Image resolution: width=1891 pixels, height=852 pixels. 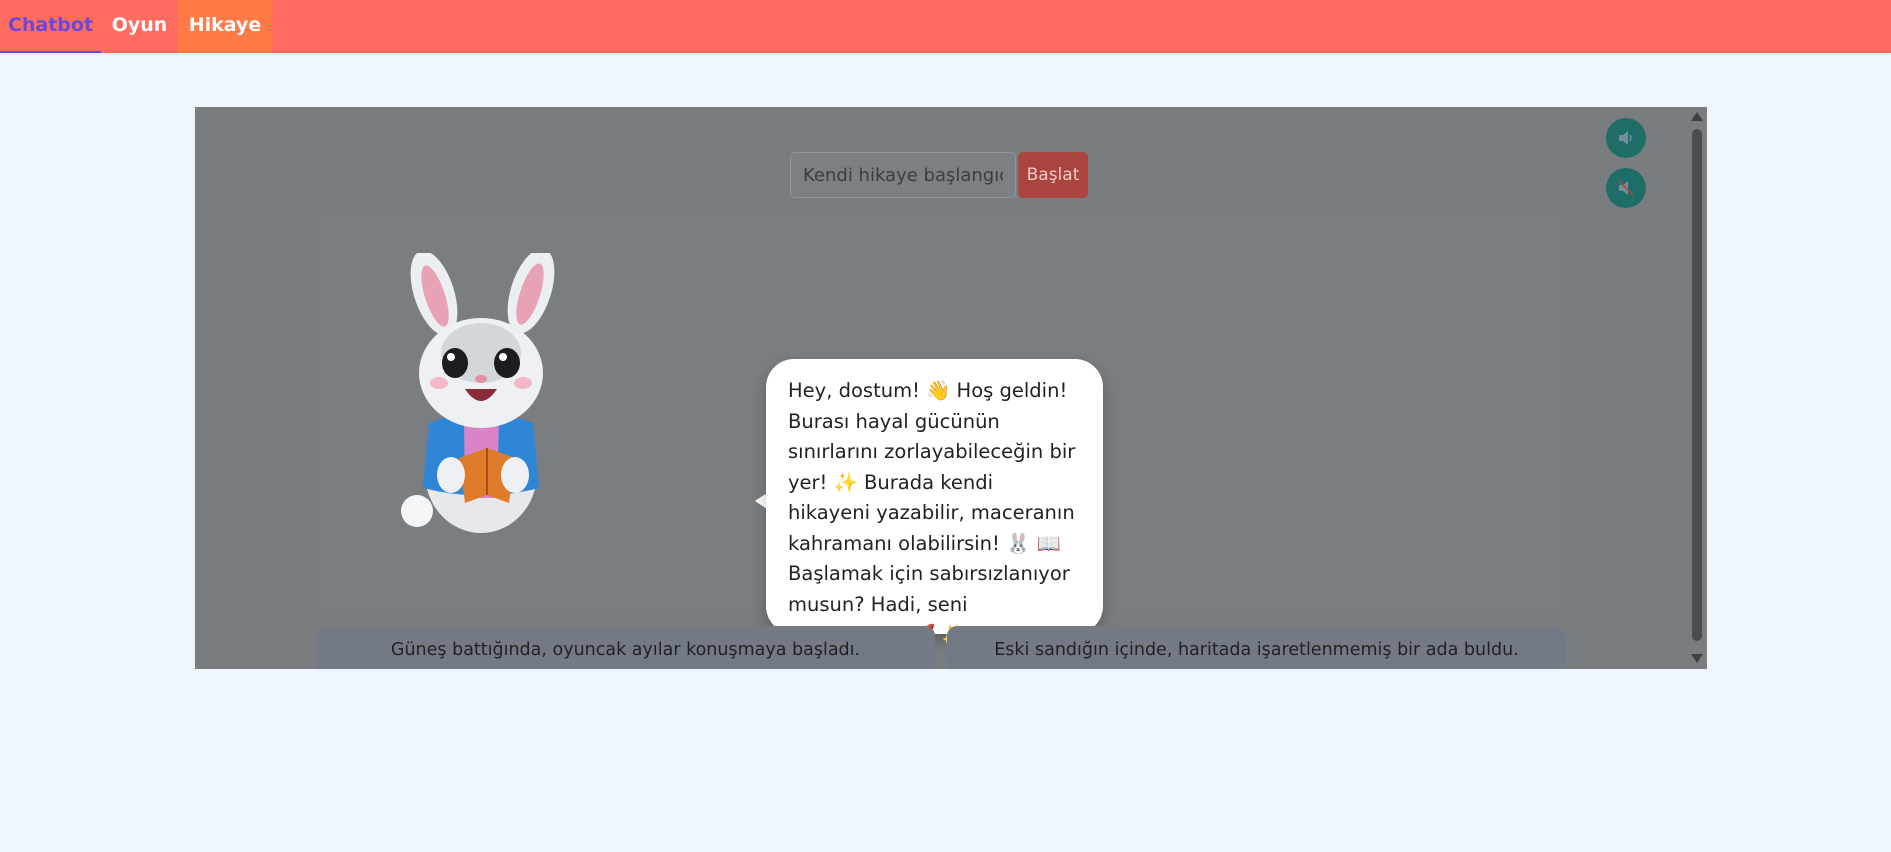 What do you see at coordinates (225, 26) in the screenshot?
I see `tab-hikaye: Hikaye` at bounding box center [225, 26].